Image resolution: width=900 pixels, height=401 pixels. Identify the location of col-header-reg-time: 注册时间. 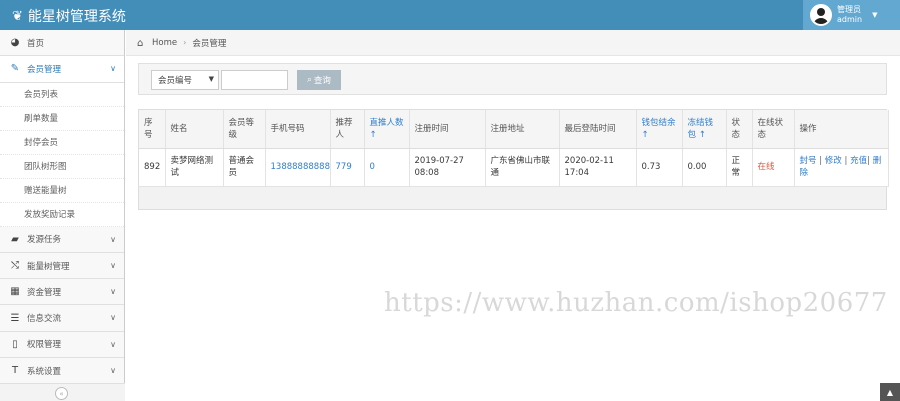
(447, 129).